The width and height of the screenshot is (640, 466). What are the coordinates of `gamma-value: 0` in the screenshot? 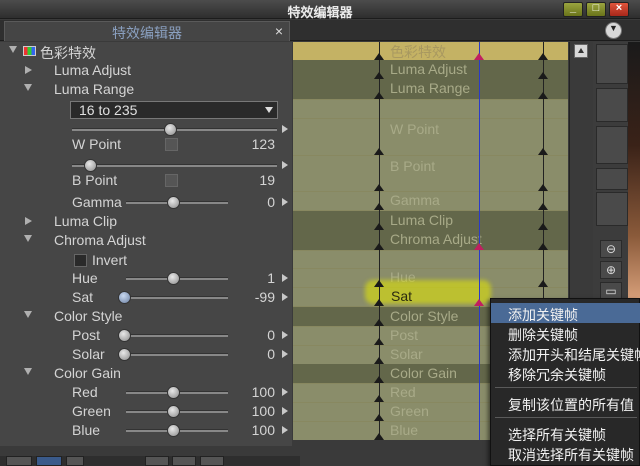 It's located at (271, 202).